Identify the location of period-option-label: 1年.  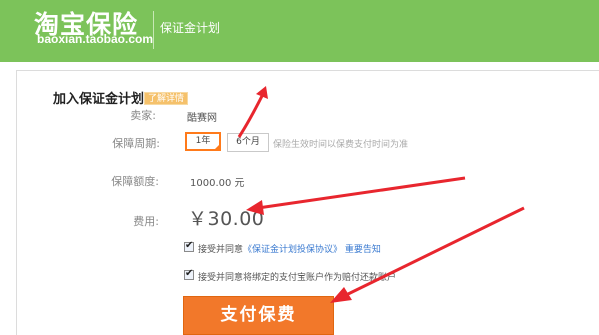
(203, 141).